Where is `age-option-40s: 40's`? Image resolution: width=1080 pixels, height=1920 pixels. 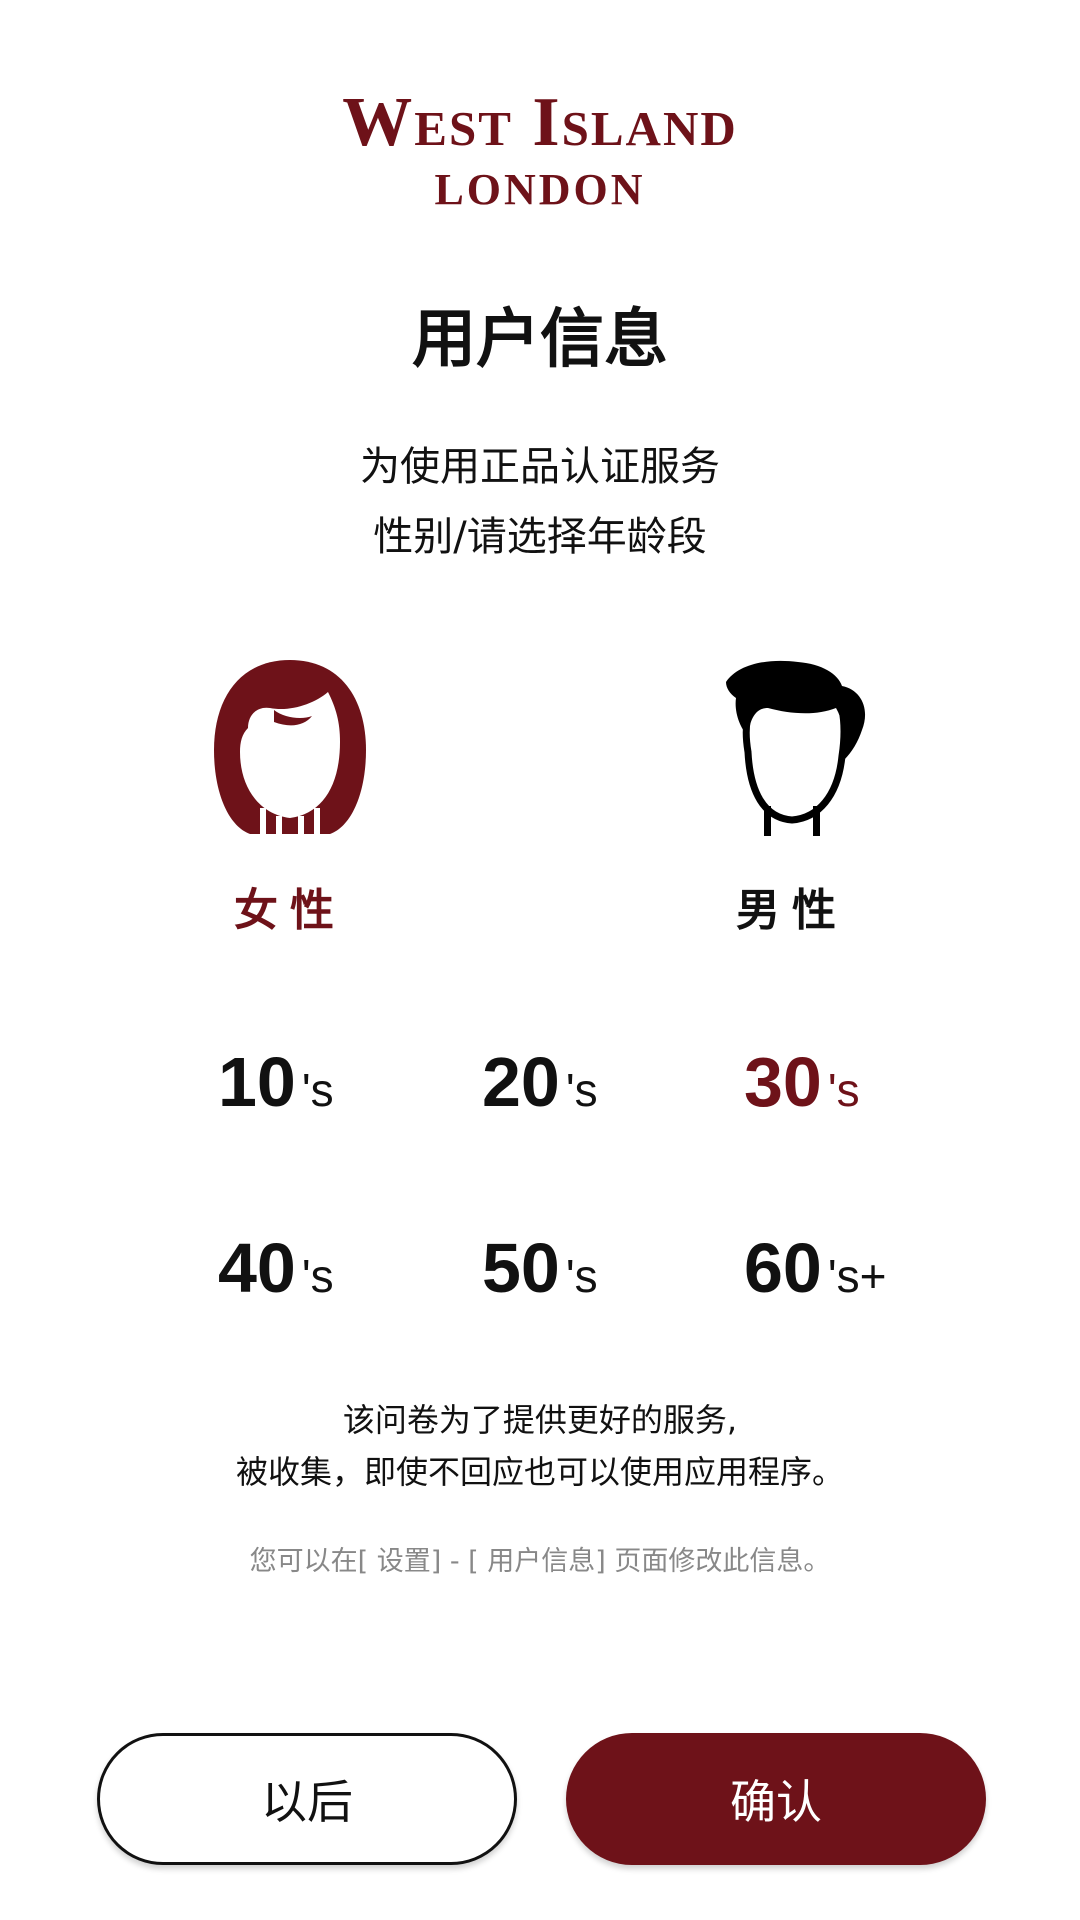
age-option-40s: 40's is located at coordinates (318, 1277).